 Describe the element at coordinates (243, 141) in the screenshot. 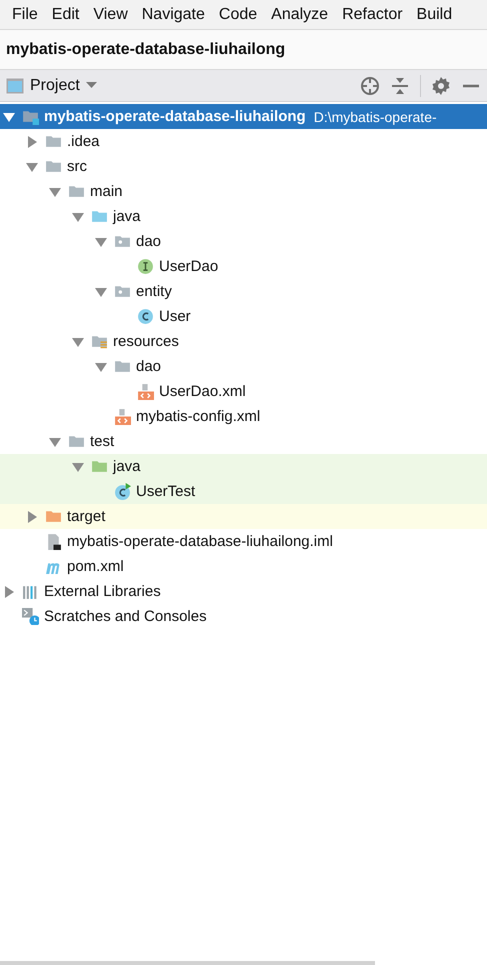

I see `tree-item: .idea` at that location.